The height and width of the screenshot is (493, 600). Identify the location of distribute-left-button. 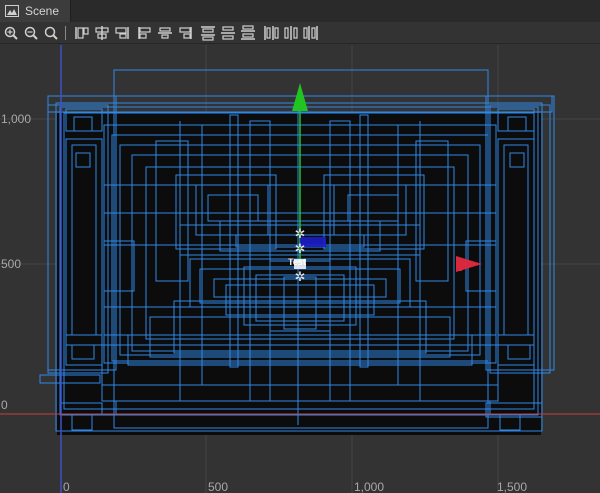
(271, 33).